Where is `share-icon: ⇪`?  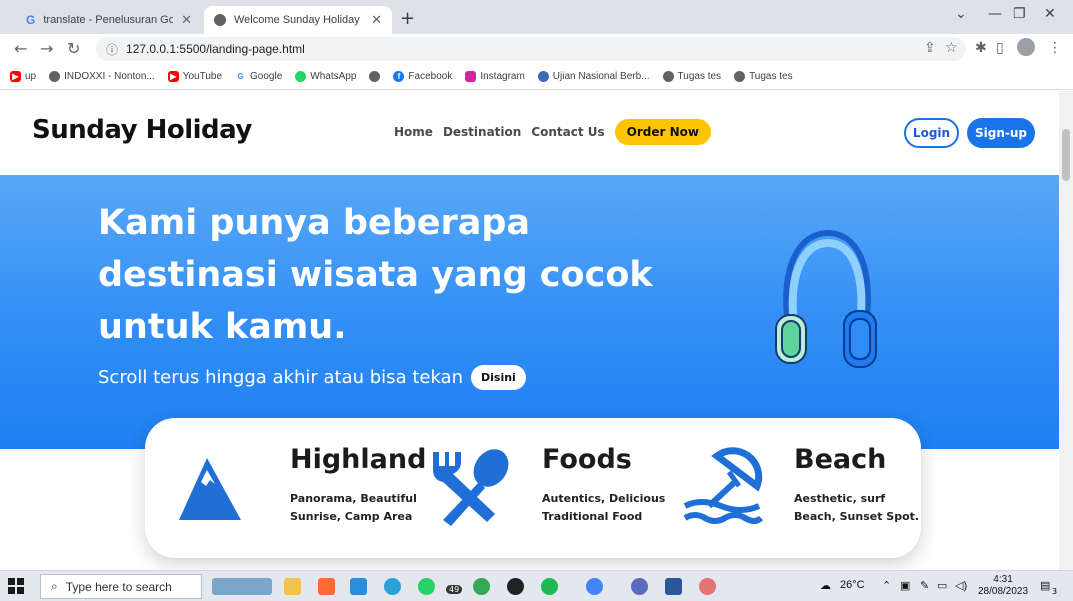
share-icon: ⇪ is located at coordinates (930, 48).